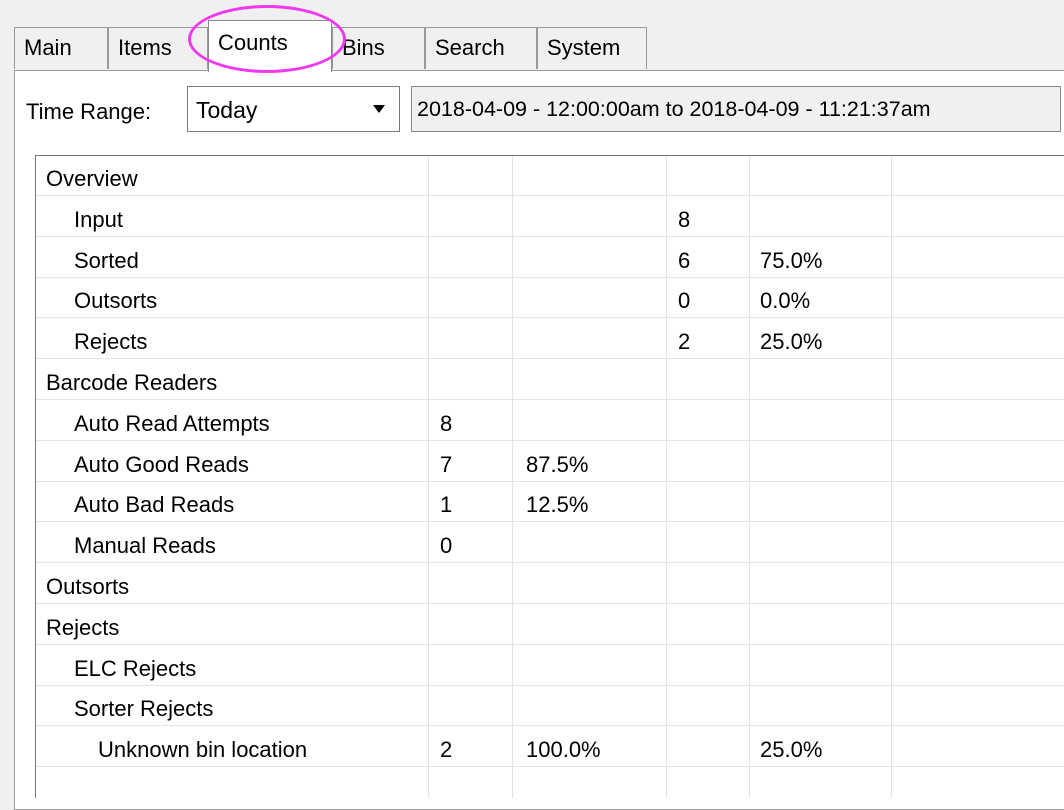 The width and height of the screenshot is (1064, 810). What do you see at coordinates (446, 505) in the screenshot?
I see `row-value: 1` at bounding box center [446, 505].